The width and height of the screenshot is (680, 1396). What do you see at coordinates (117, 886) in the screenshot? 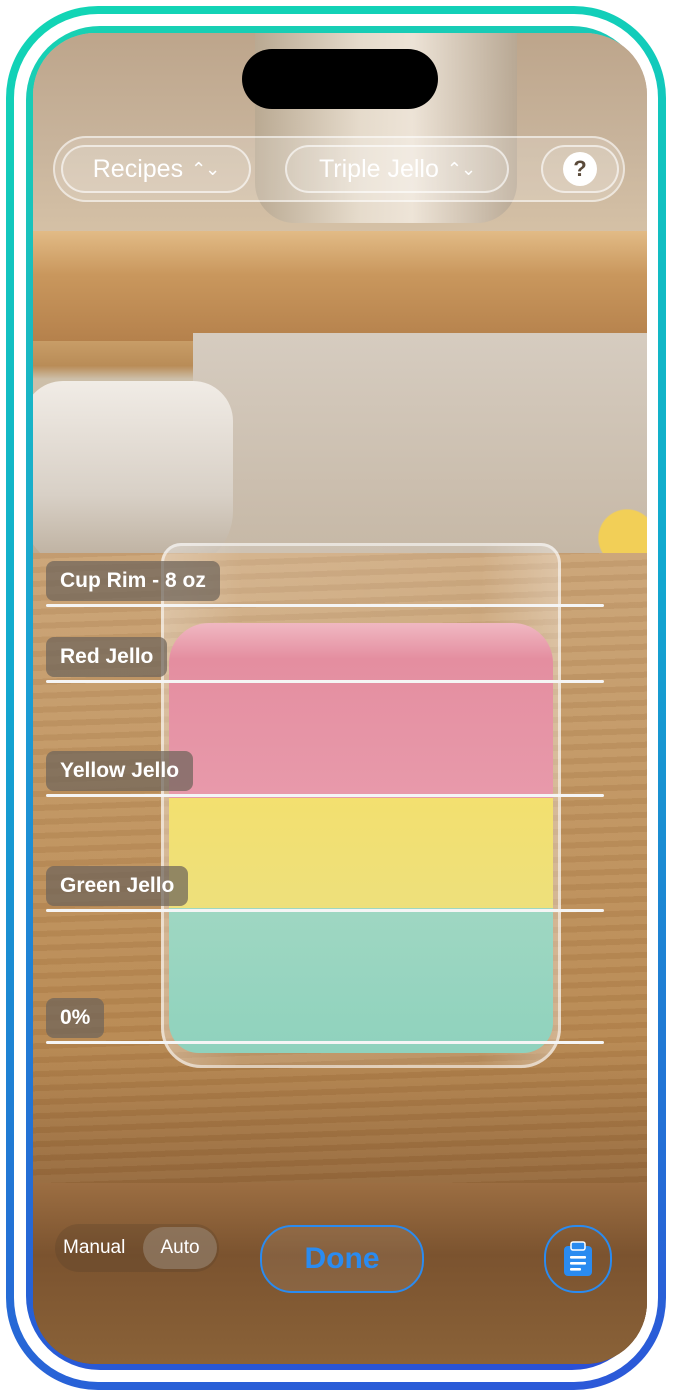
I see `marker-label: Green Jello` at bounding box center [117, 886].